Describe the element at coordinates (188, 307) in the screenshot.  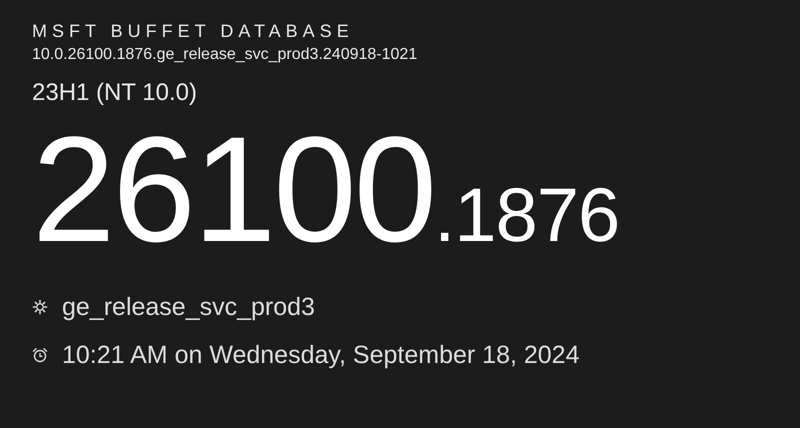
I see `detail-text: ge_release_svc_prod3` at that location.